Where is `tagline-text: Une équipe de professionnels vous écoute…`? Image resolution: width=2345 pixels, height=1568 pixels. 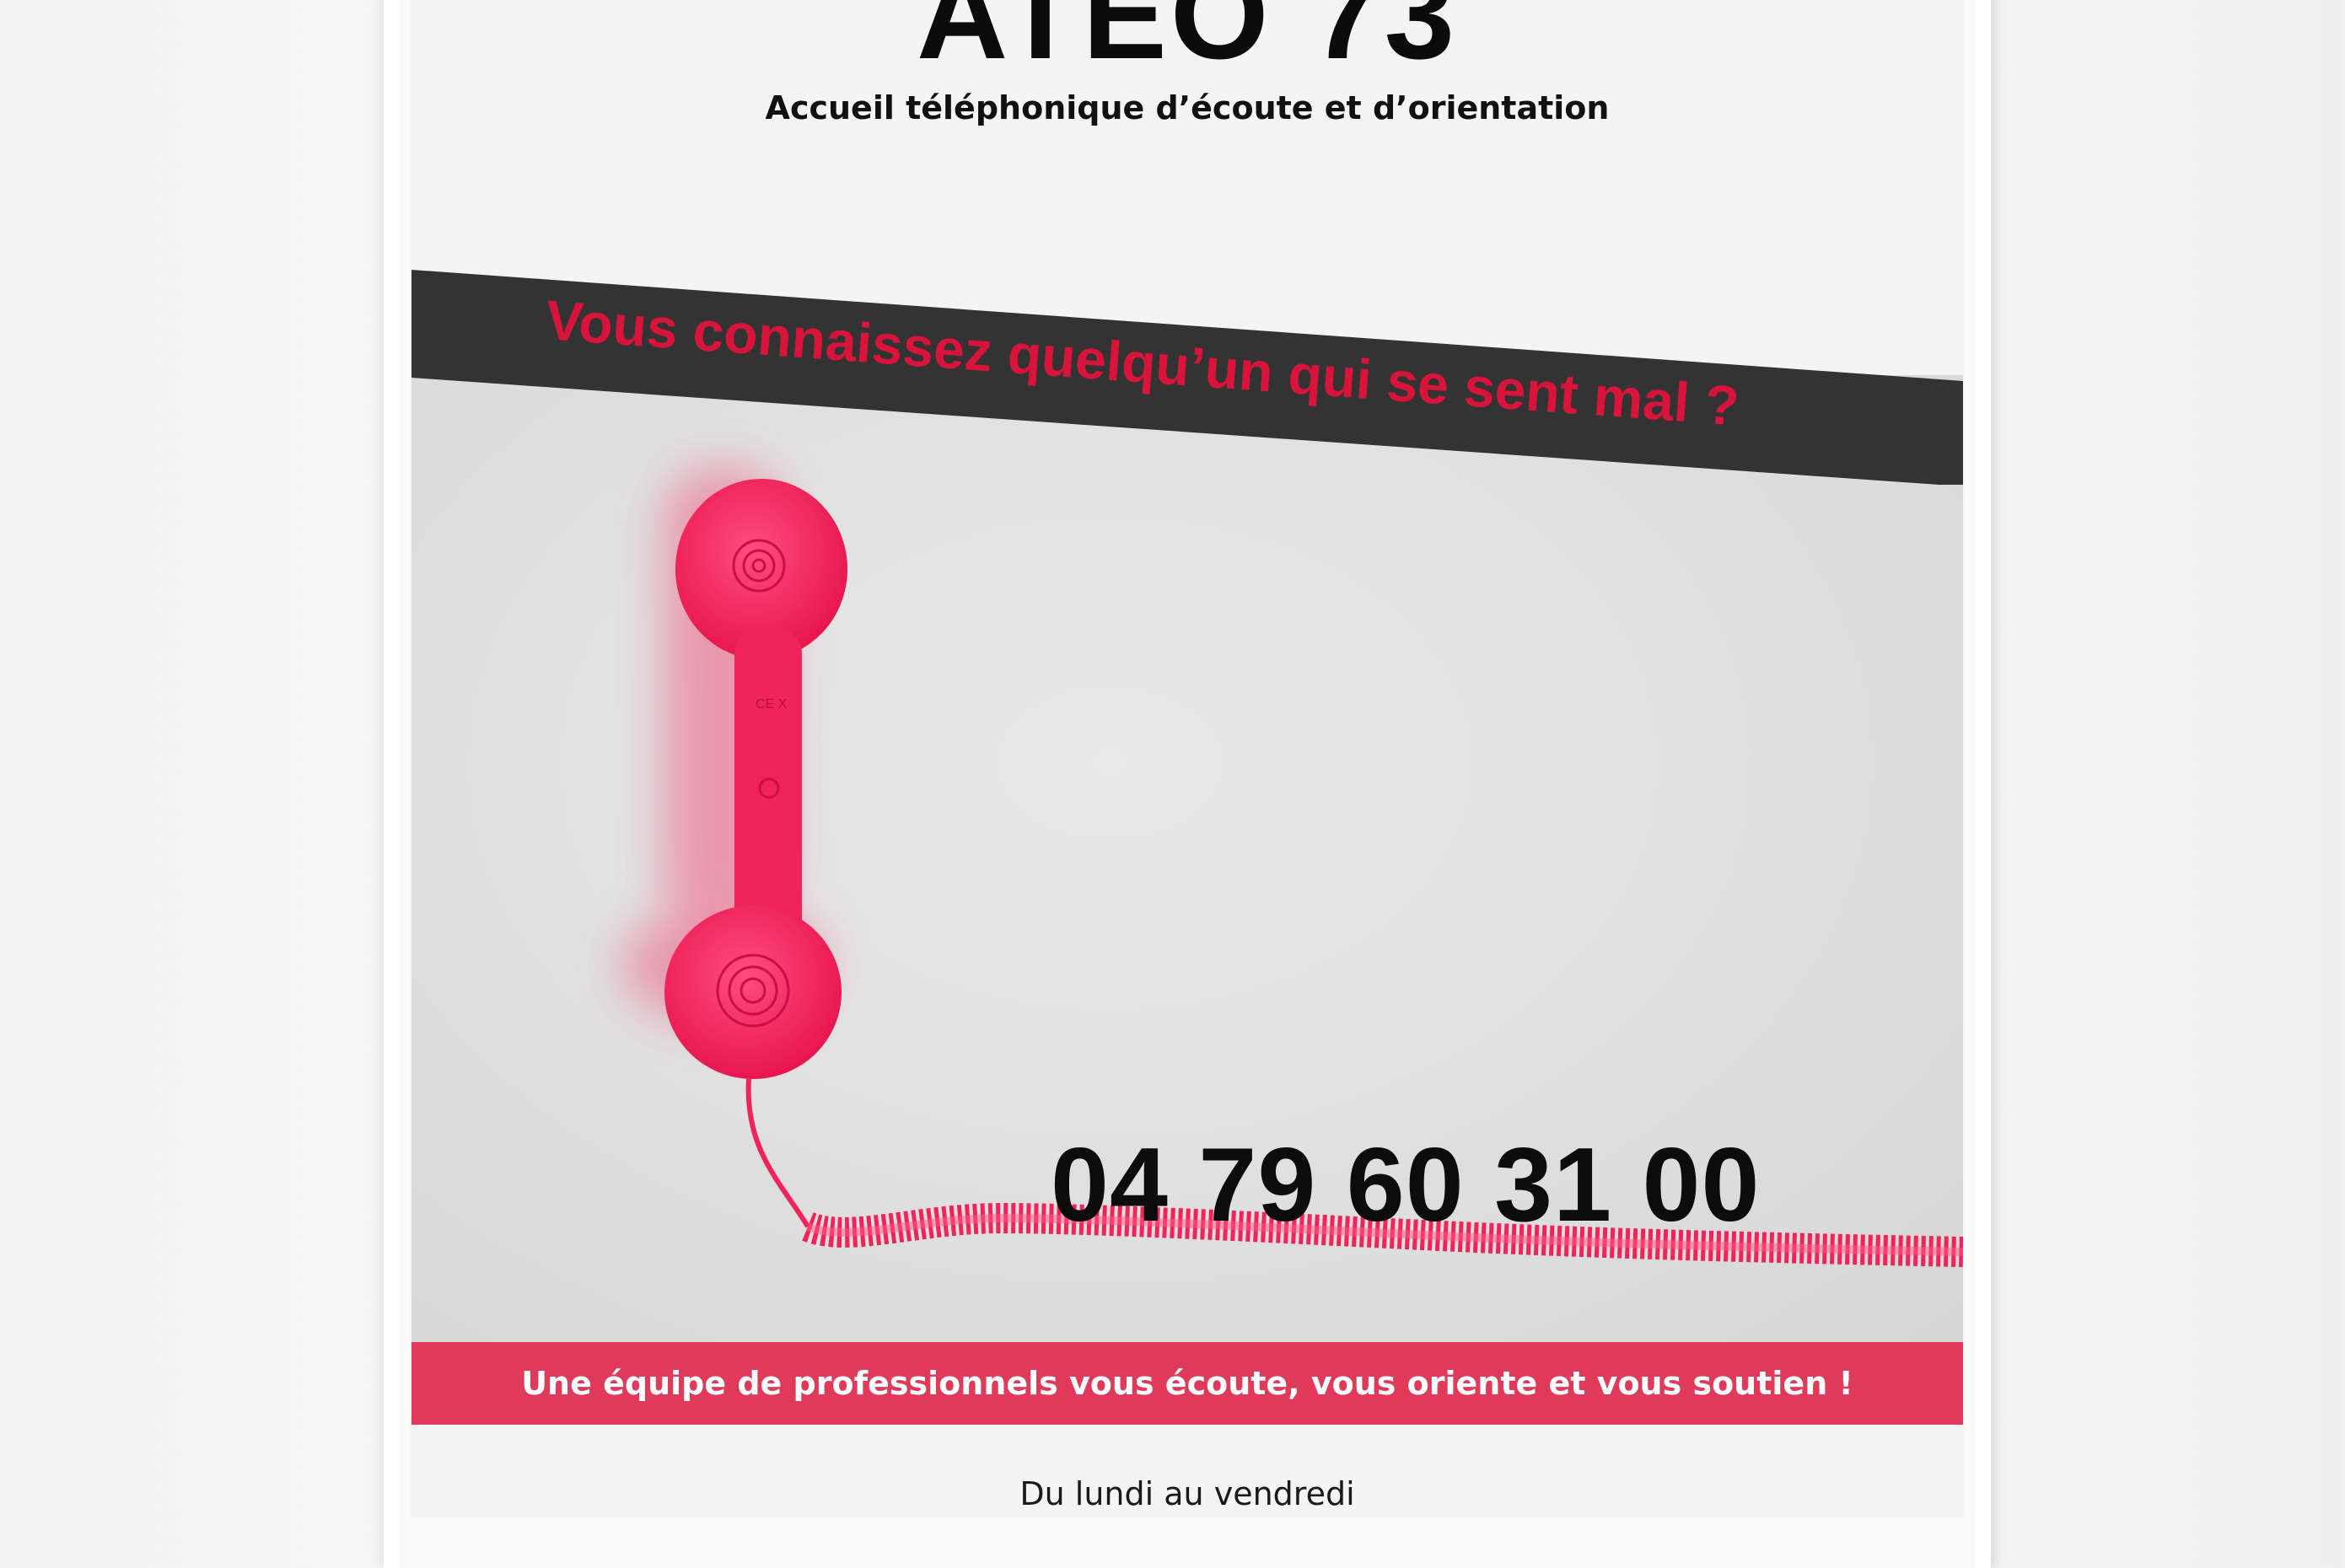
tagline-text: Une équipe de professionnels vous écoute… is located at coordinates (1187, 1384).